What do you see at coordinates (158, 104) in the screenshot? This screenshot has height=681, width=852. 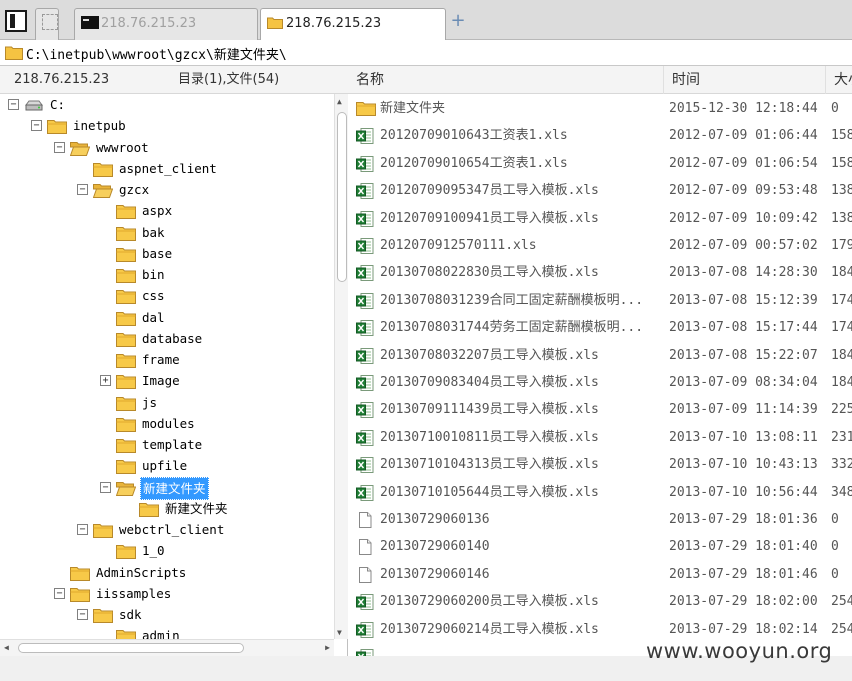 I see `tree-node: − C:` at bounding box center [158, 104].